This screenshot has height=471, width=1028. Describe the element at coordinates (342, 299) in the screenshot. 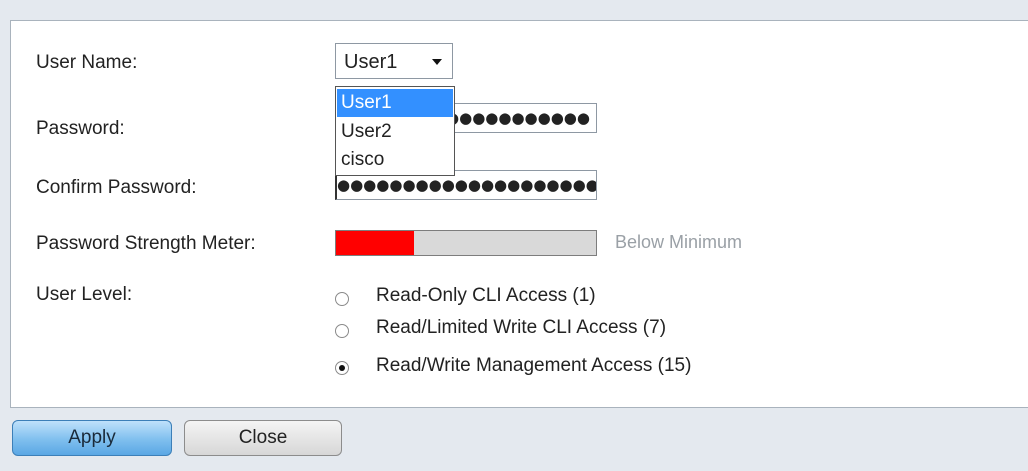

I see `radio-read-only` at that location.